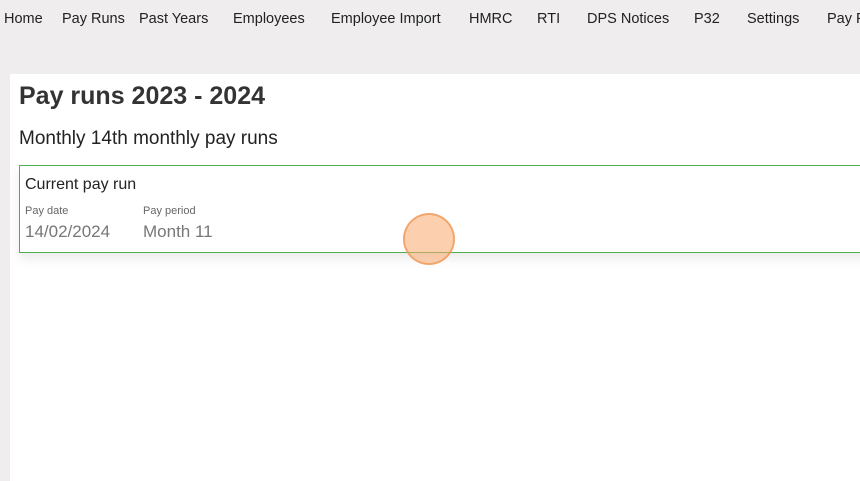  What do you see at coordinates (68, 231) in the screenshot?
I see `pay-date-value: 14/02/2024` at bounding box center [68, 231].